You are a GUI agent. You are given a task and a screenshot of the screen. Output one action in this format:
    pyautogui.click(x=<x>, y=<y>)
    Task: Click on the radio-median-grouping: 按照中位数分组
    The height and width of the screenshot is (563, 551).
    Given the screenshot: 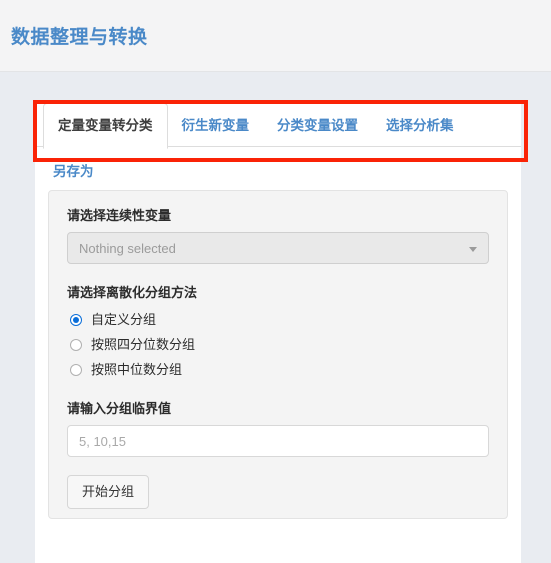 What is the action you would take?
    pyautogui.click(x=278, y=370)
    